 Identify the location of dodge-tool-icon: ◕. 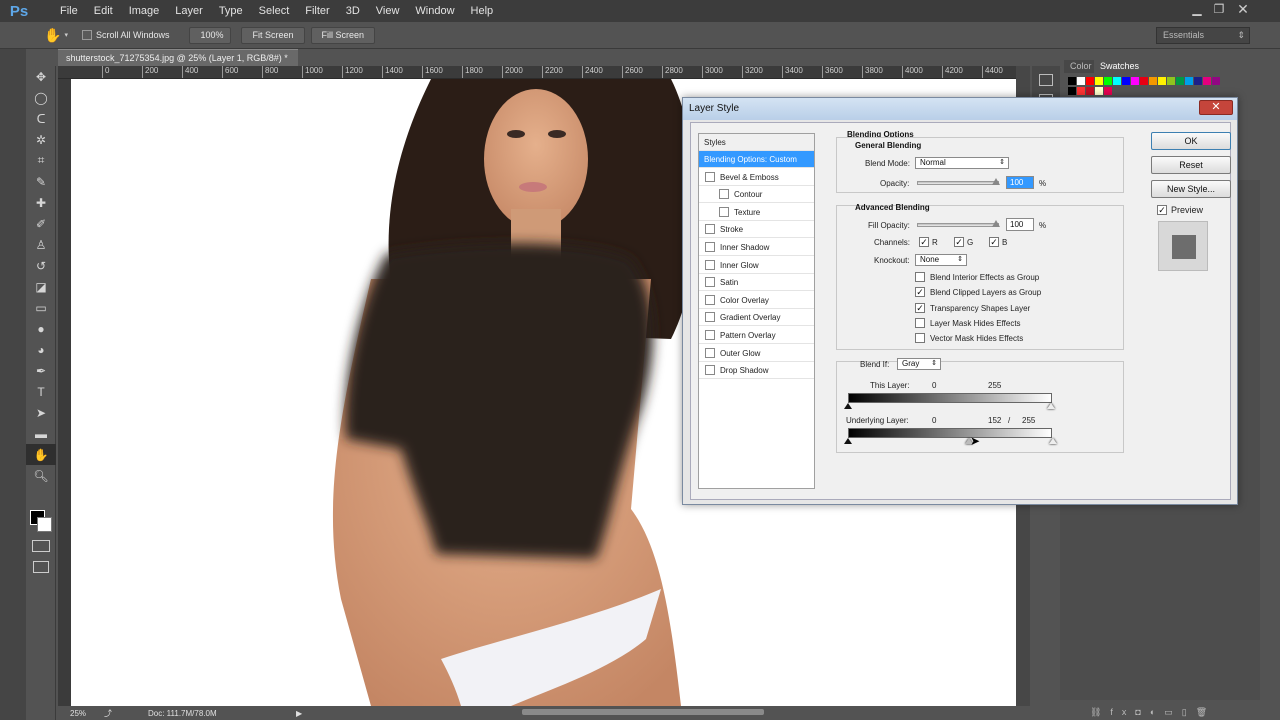
(41, 349).